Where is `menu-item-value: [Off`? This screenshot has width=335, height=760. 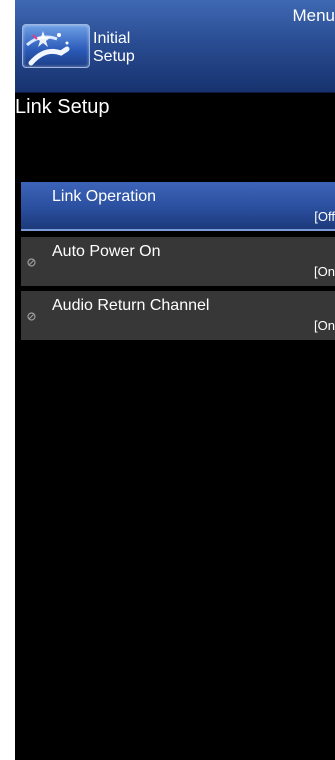 menu-item-value: [Off is located at coordinates (324, 216).